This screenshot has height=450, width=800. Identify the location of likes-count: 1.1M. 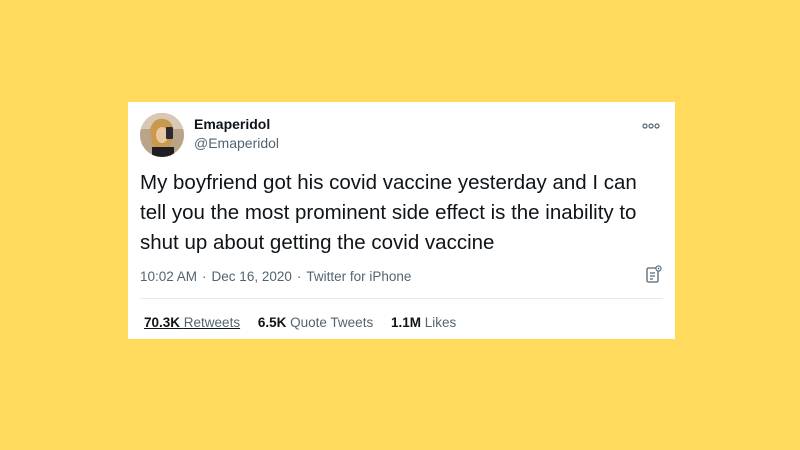
(405, 322).